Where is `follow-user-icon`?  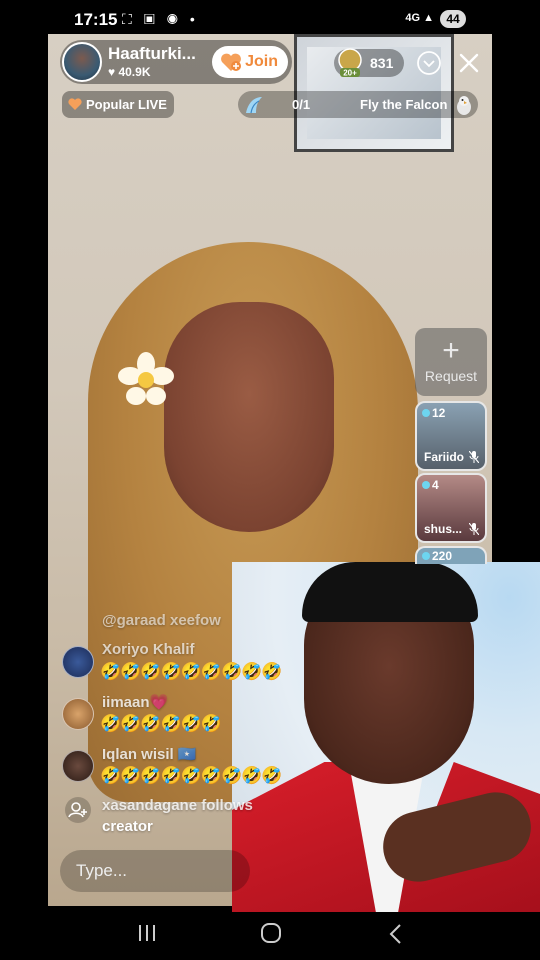 follow-user-icon is located at coordinates (78, 810).